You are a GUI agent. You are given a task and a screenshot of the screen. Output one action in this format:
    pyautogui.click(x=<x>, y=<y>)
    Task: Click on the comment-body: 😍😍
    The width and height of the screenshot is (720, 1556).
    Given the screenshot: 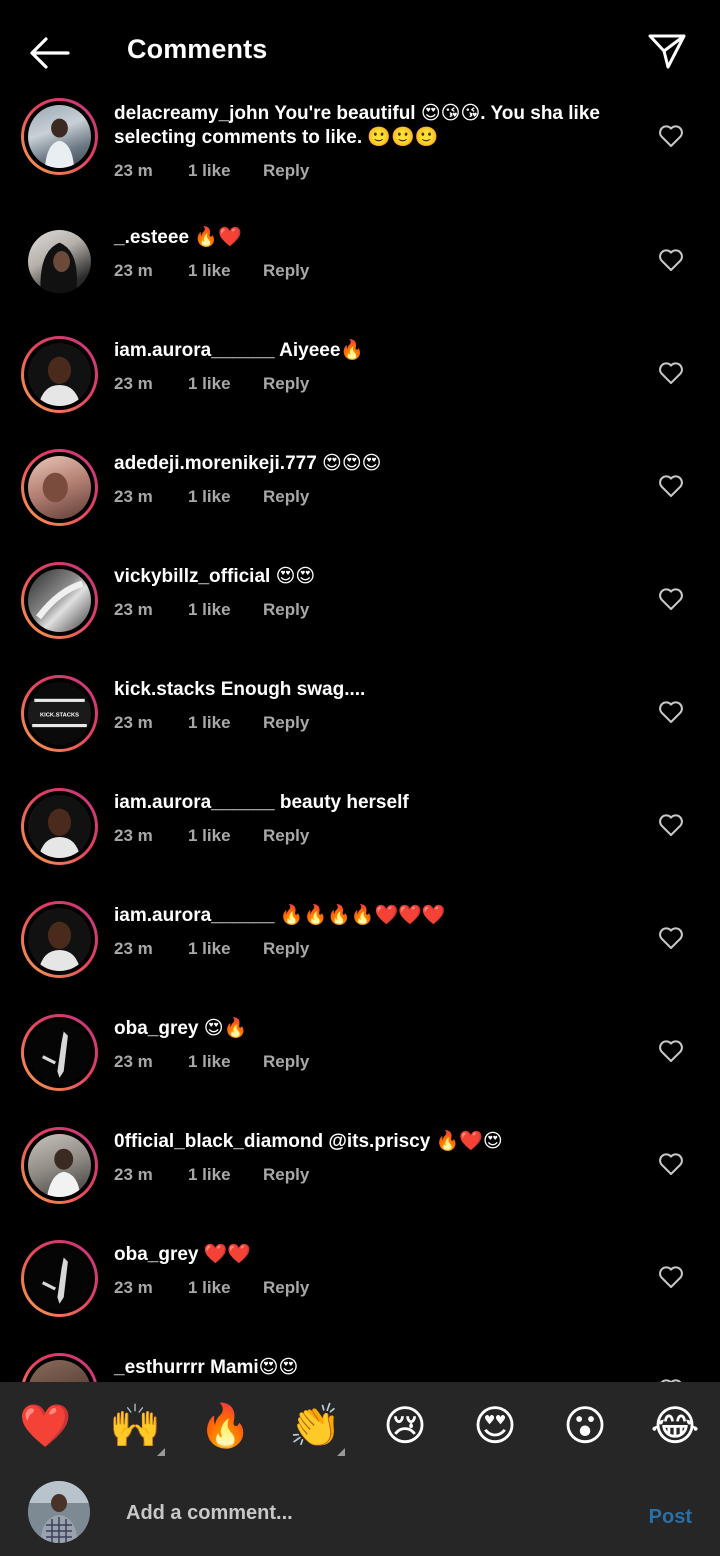 What is the action you would take?
    pyautogui.click(x=295, y=576)
    